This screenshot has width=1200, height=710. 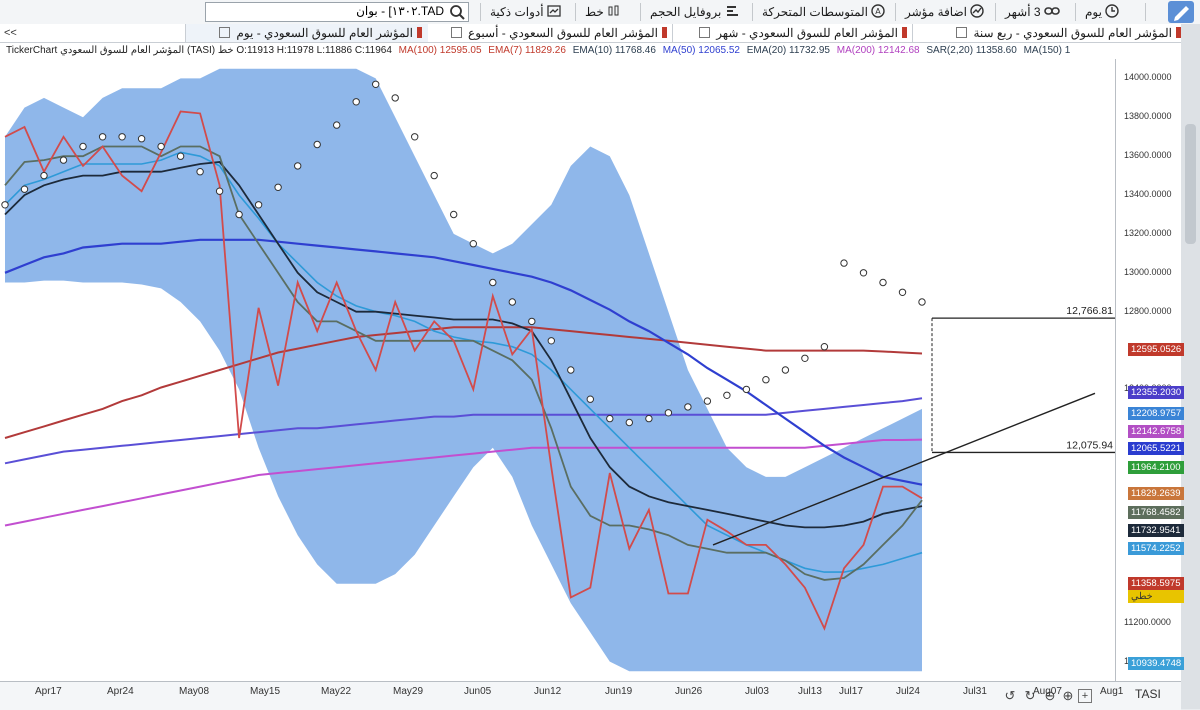 What do you see at coordinates (1112, 11) in the screenshot?
I see `clock-icon` at bounding box center [1112, 11].